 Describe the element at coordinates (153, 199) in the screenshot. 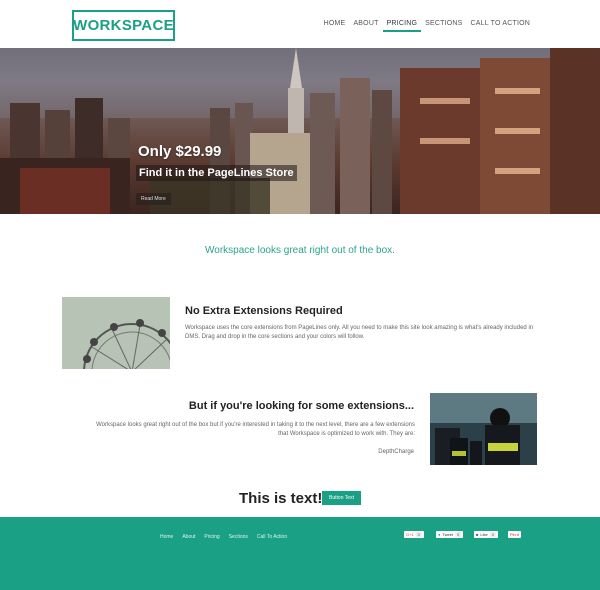

I see `read-more-button: Read More` at that location.